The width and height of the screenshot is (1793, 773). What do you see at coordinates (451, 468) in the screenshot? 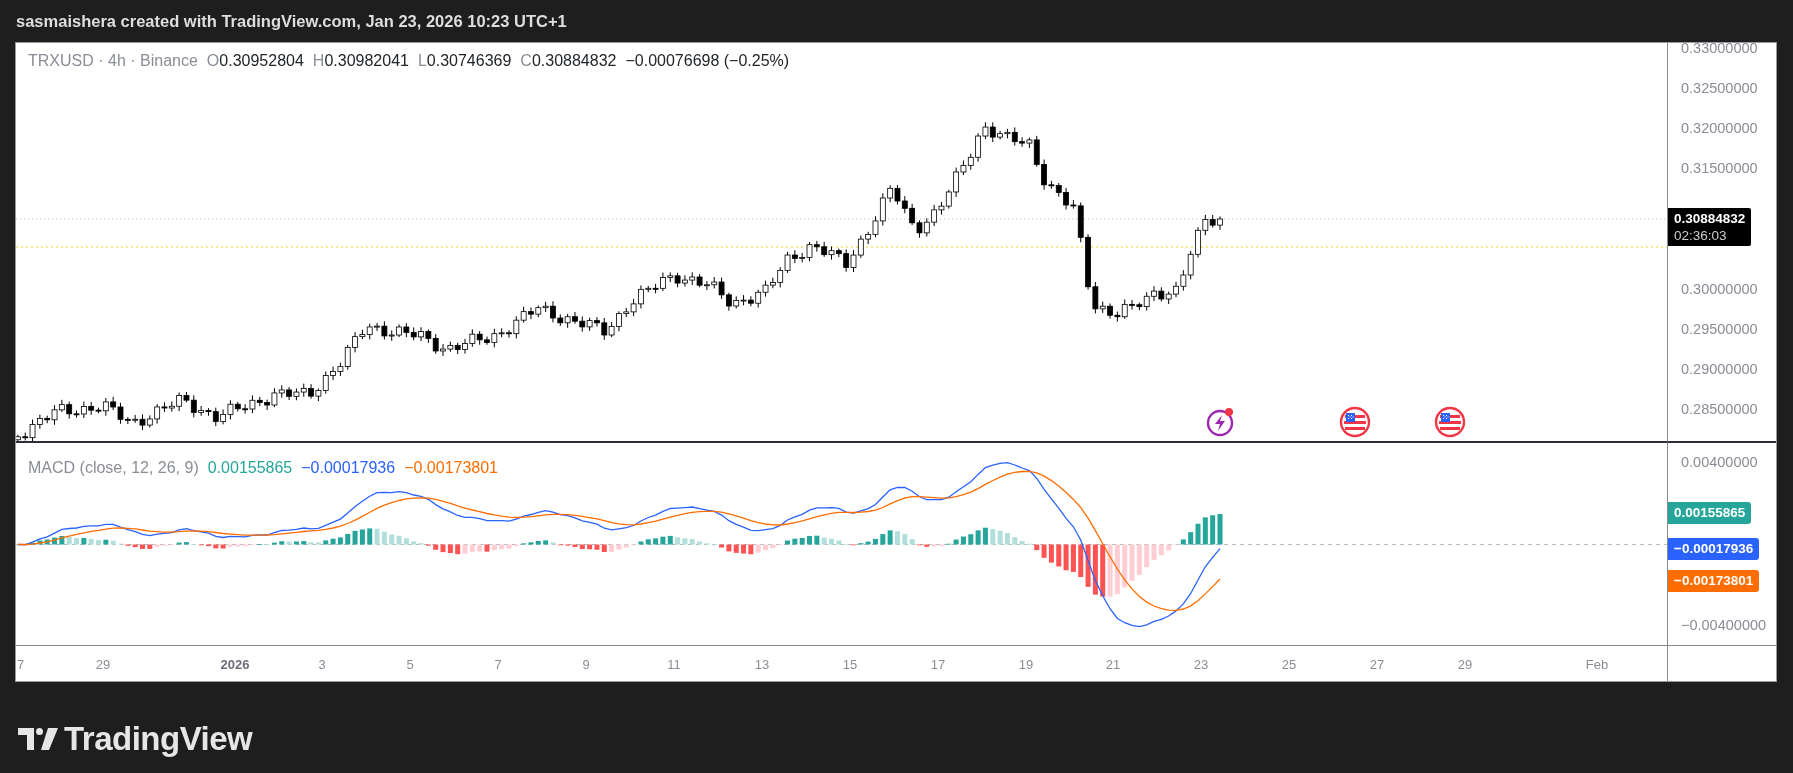
I see `indicator-value: −0.00173801` at bounding box center [451, 468].